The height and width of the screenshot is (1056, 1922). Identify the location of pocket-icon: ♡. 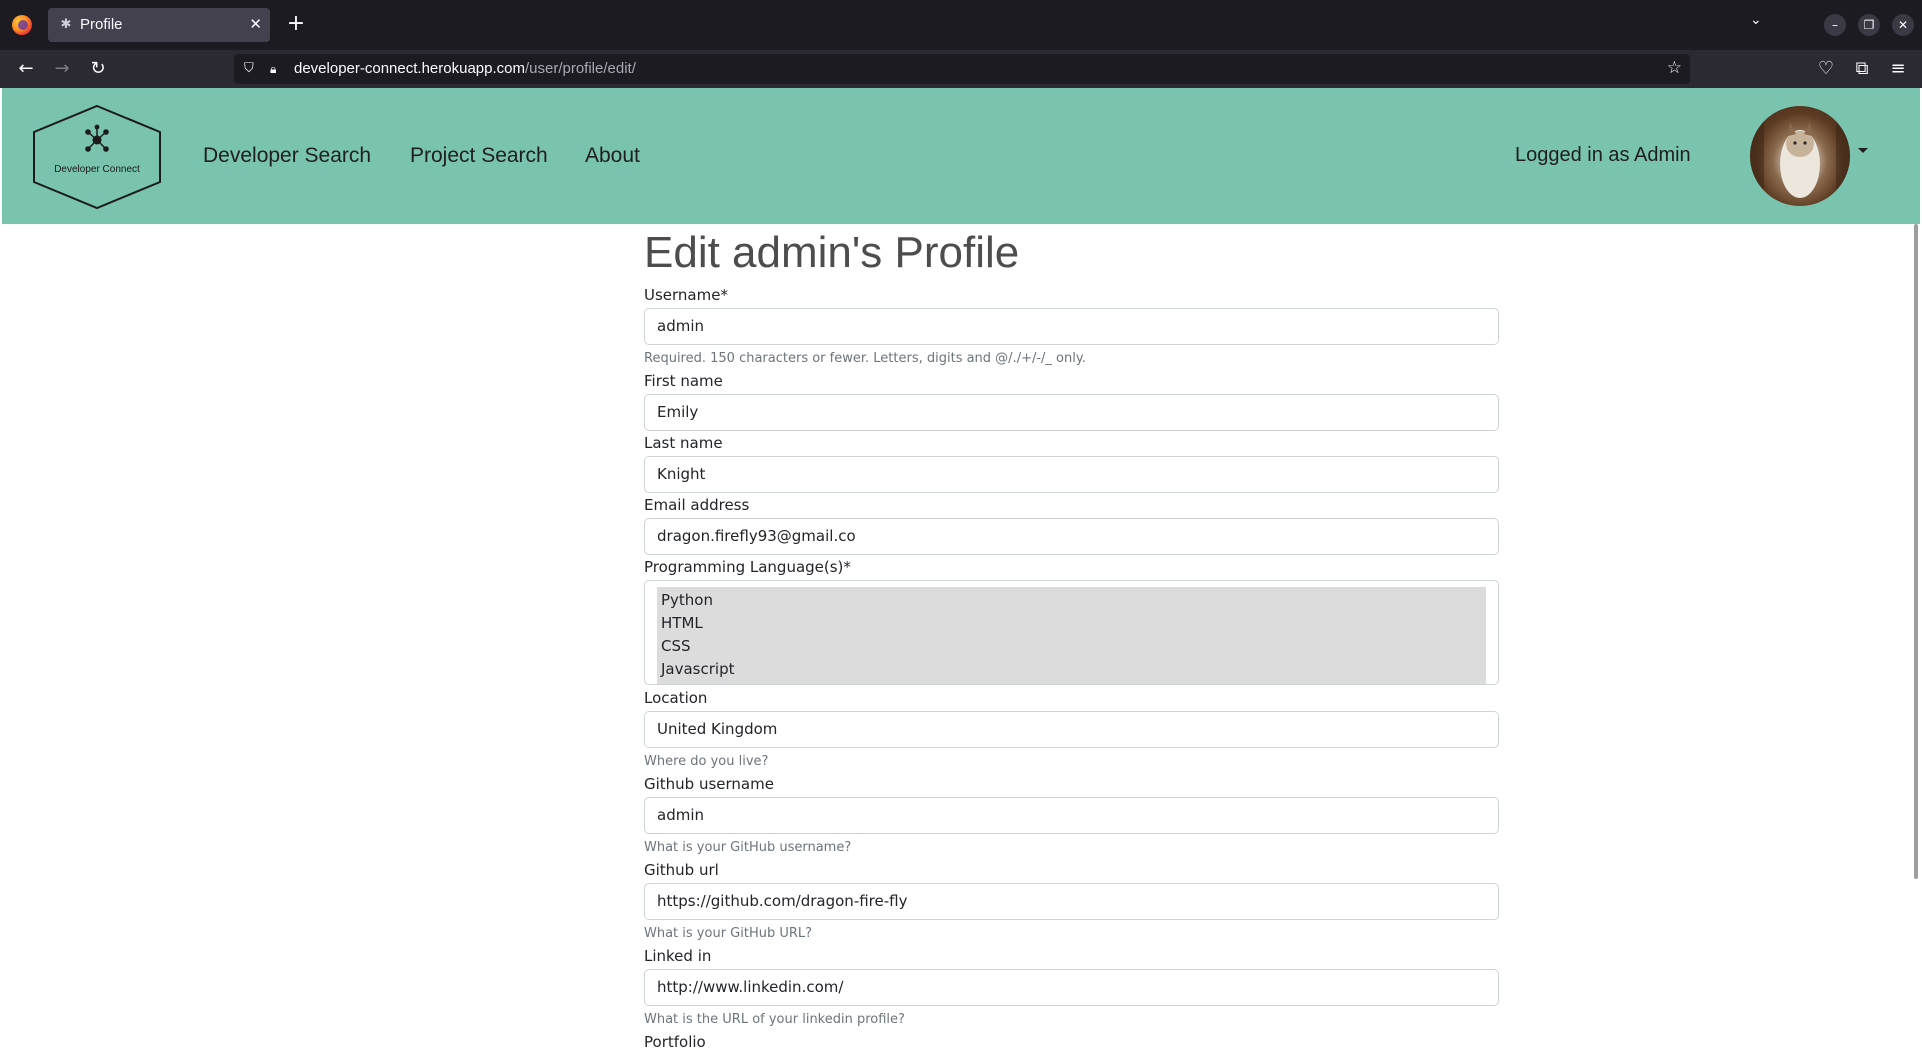
(1826, 69).